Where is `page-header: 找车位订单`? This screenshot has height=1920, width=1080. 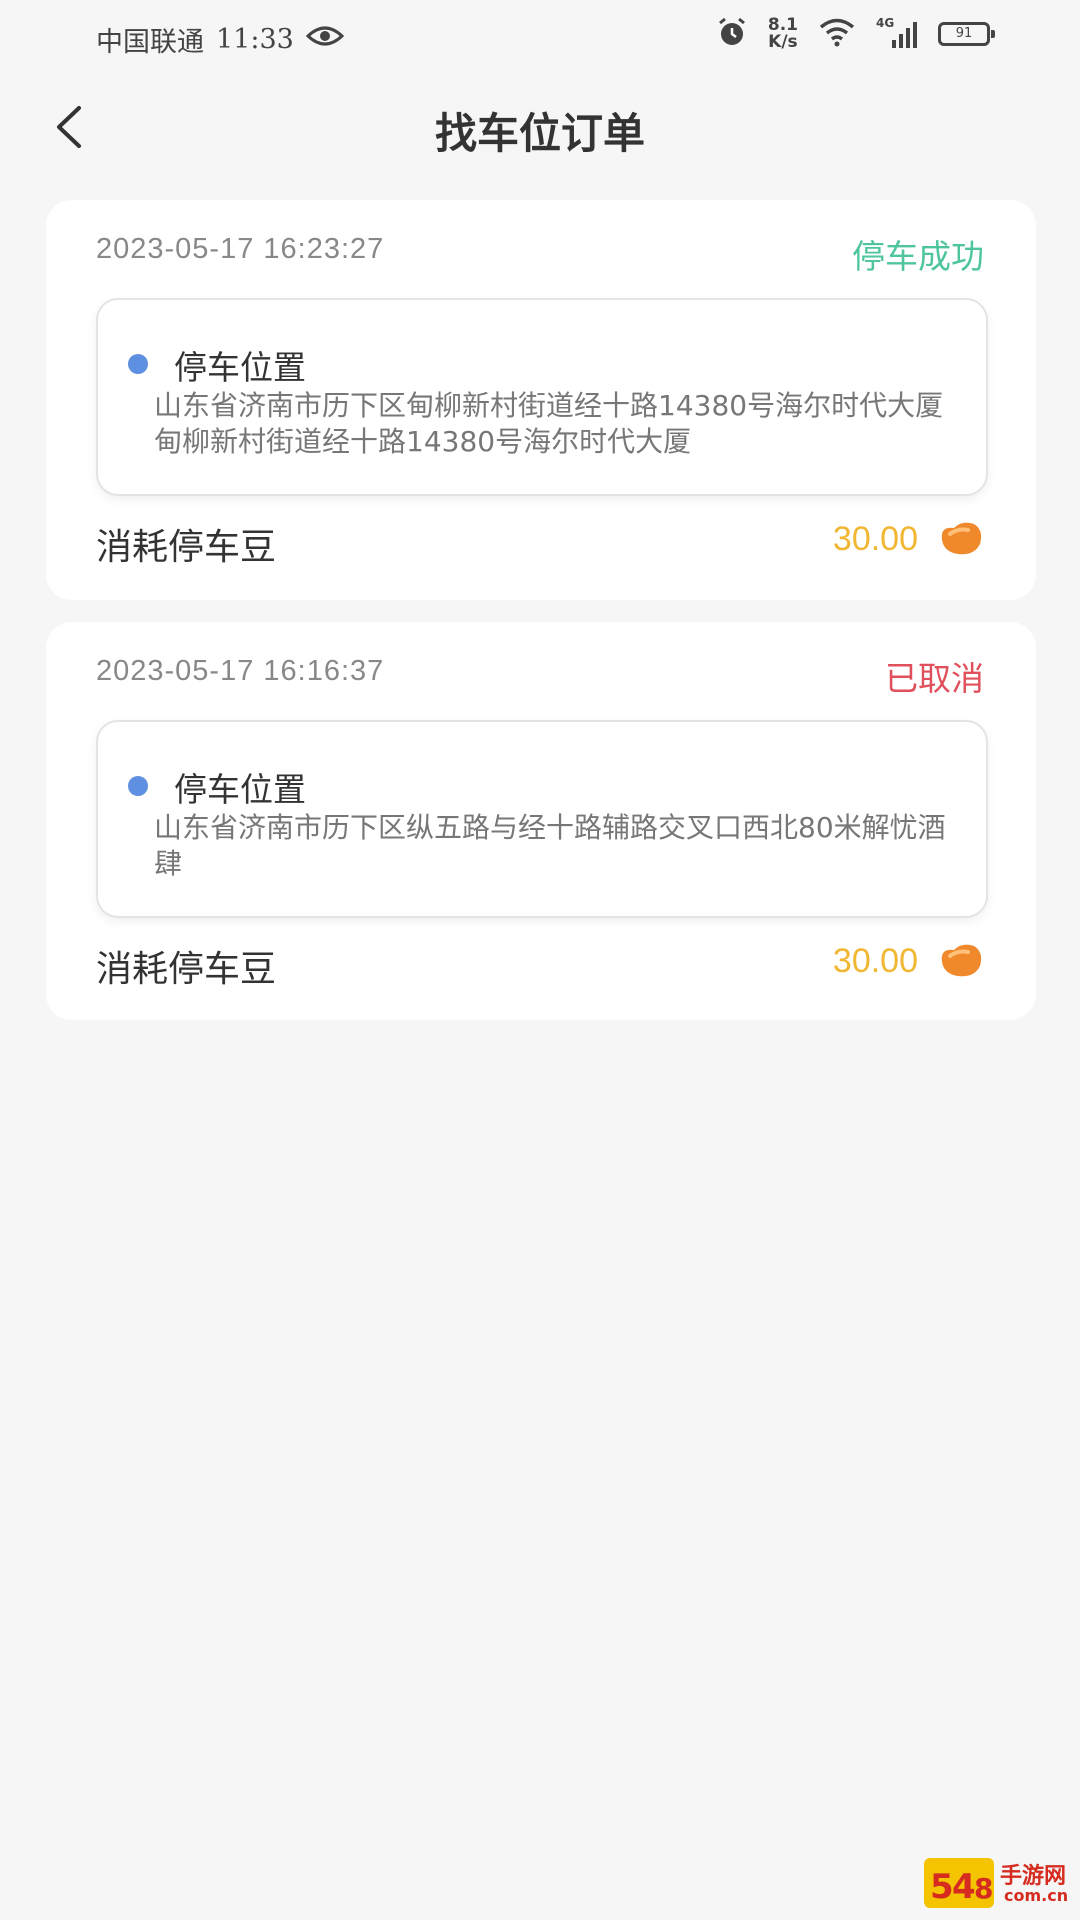
page-header: 找车位订单 is located at coordinates (540, 126).